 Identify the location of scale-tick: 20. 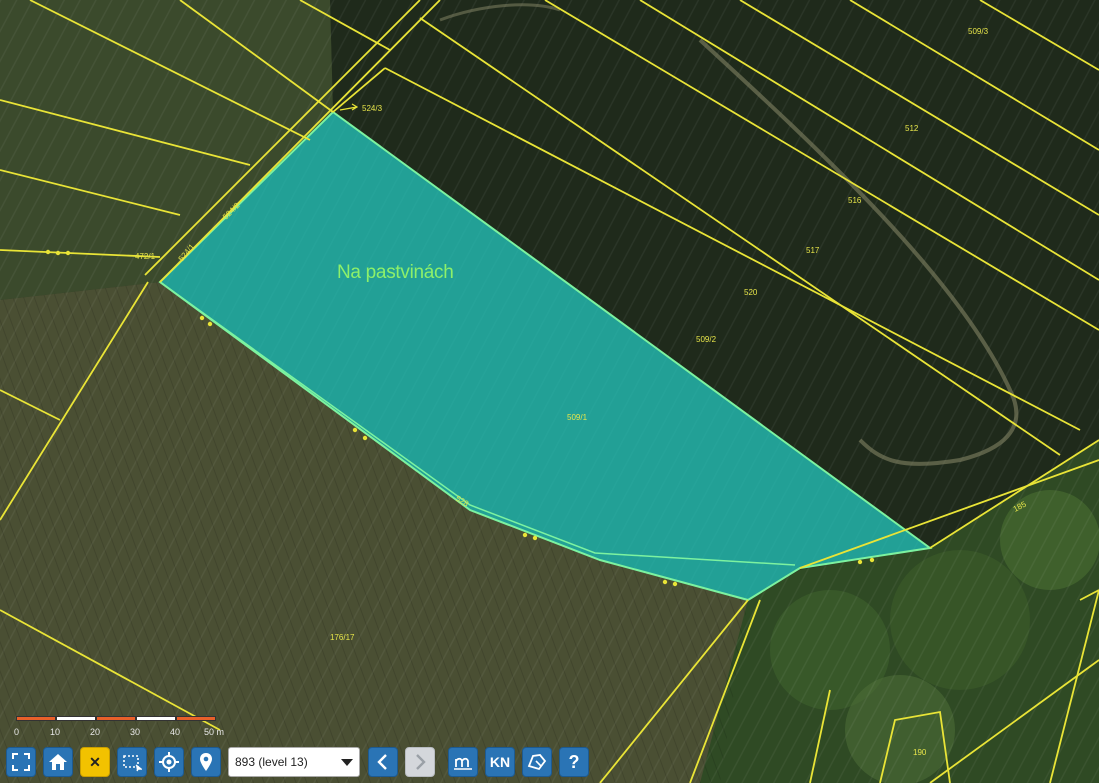
(95, 732).